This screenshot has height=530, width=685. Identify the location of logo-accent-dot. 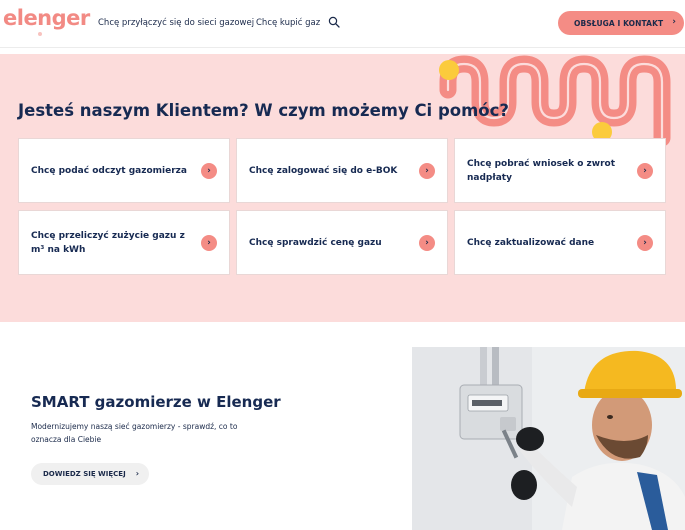
(40, 34).